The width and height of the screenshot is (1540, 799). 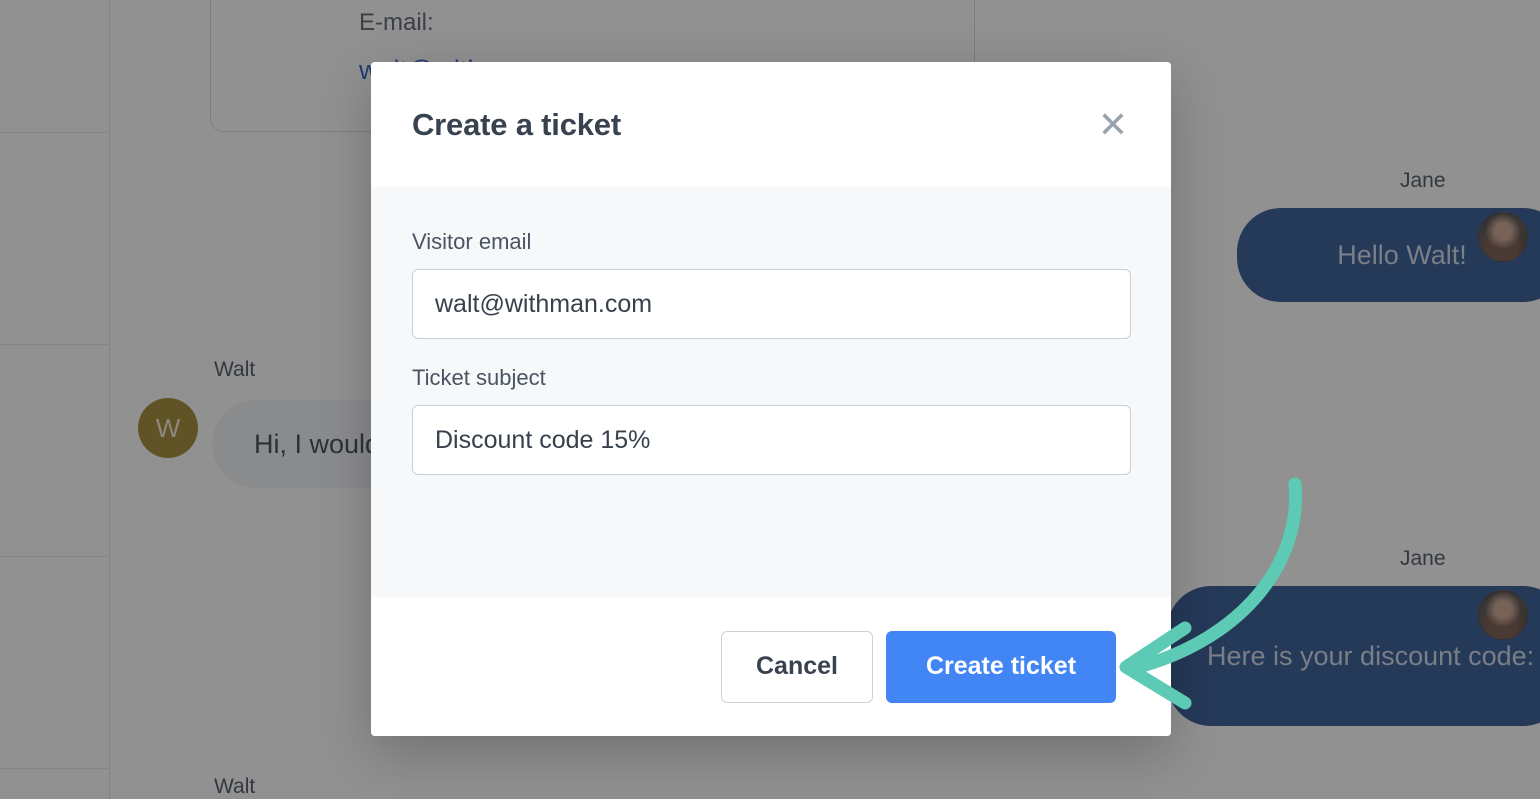 I want to click on modal-footer: Cancel Create ticket, so click(x=771, y=666).